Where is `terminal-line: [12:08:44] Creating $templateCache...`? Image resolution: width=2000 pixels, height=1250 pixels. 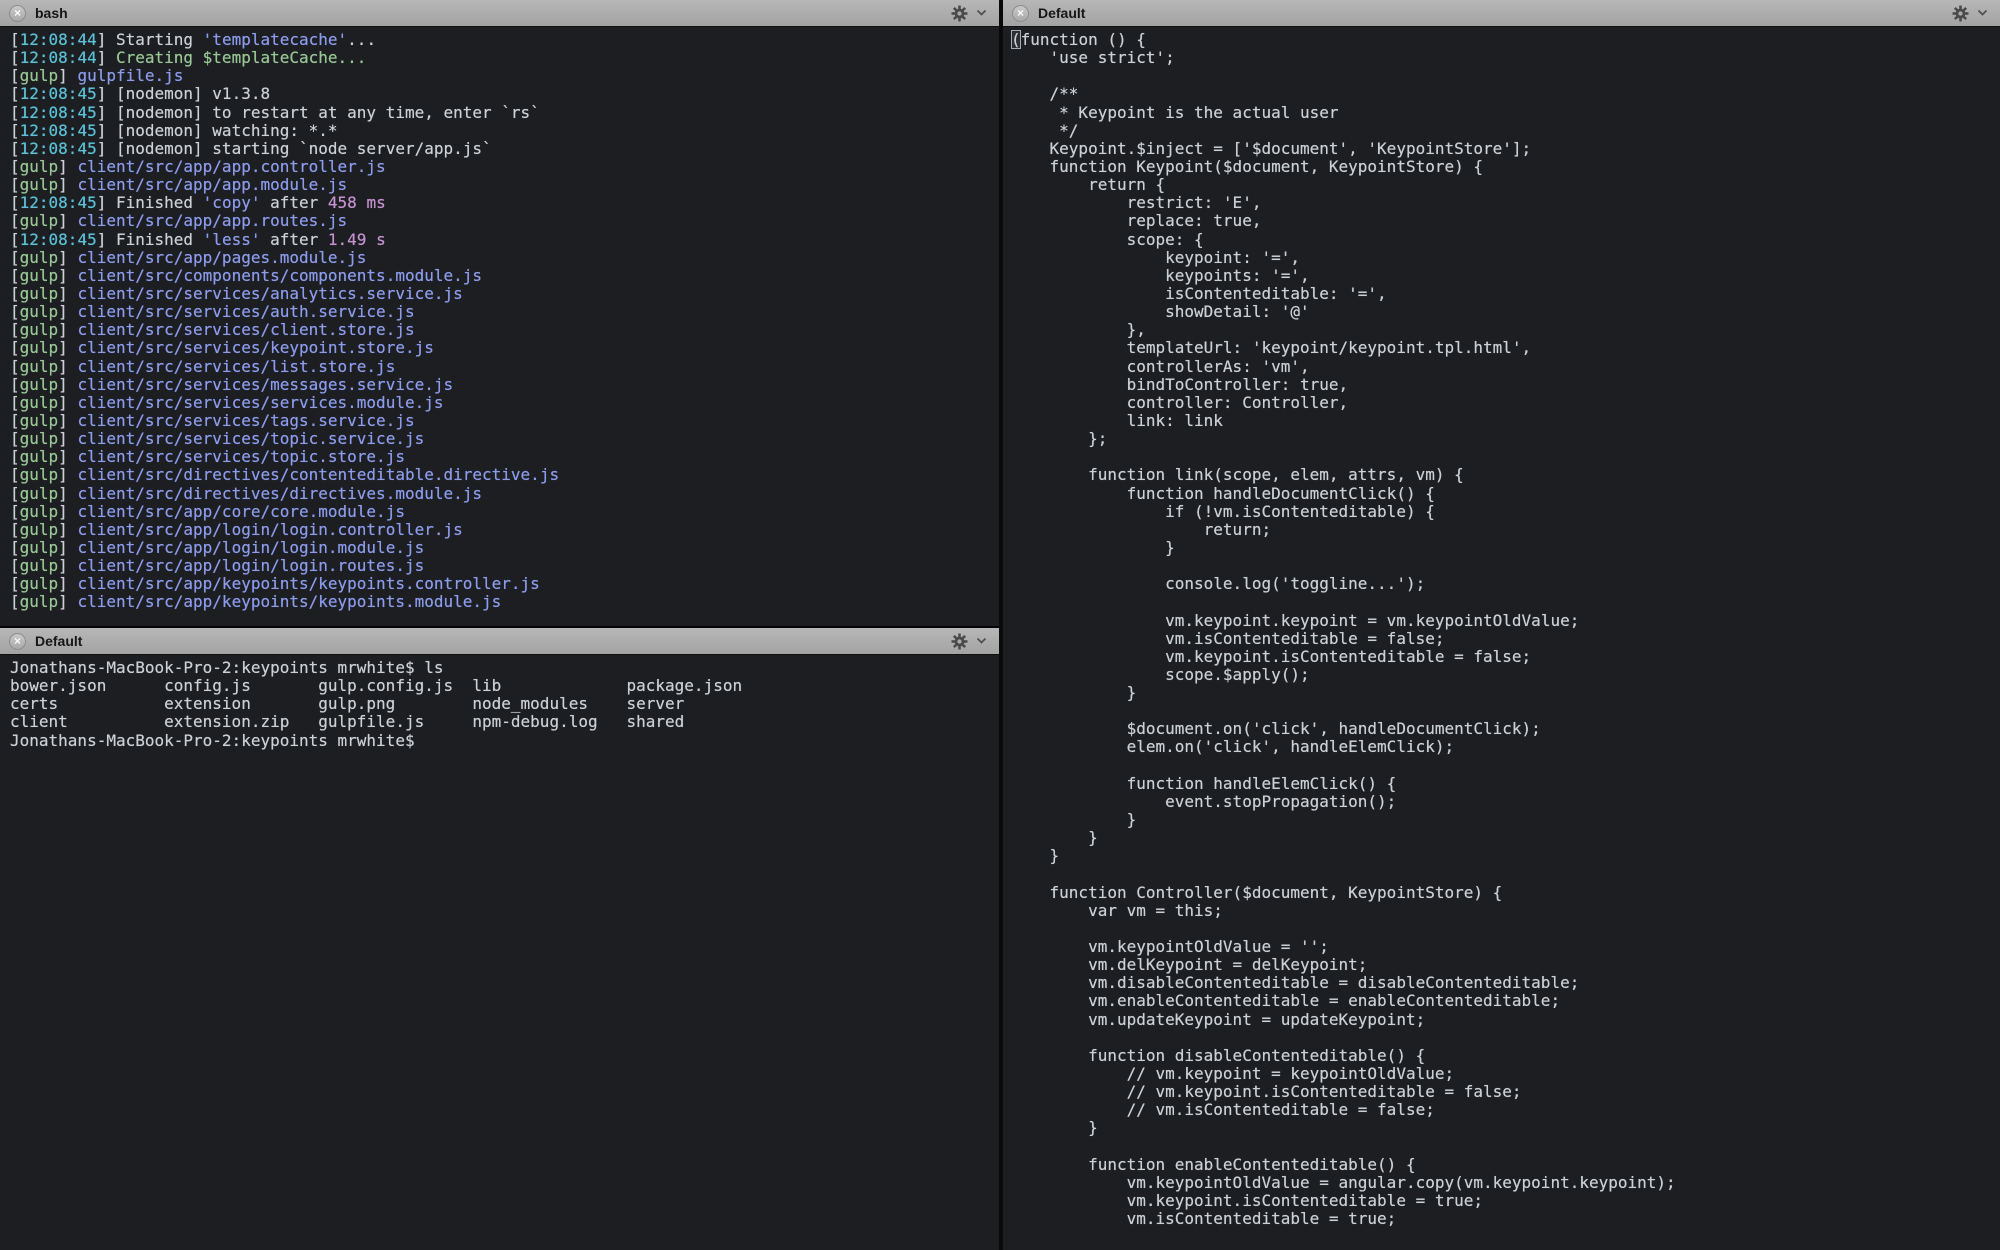 terminal-line: [12:08:44] Creating $templateCache... is located at coordinates (188, 58).